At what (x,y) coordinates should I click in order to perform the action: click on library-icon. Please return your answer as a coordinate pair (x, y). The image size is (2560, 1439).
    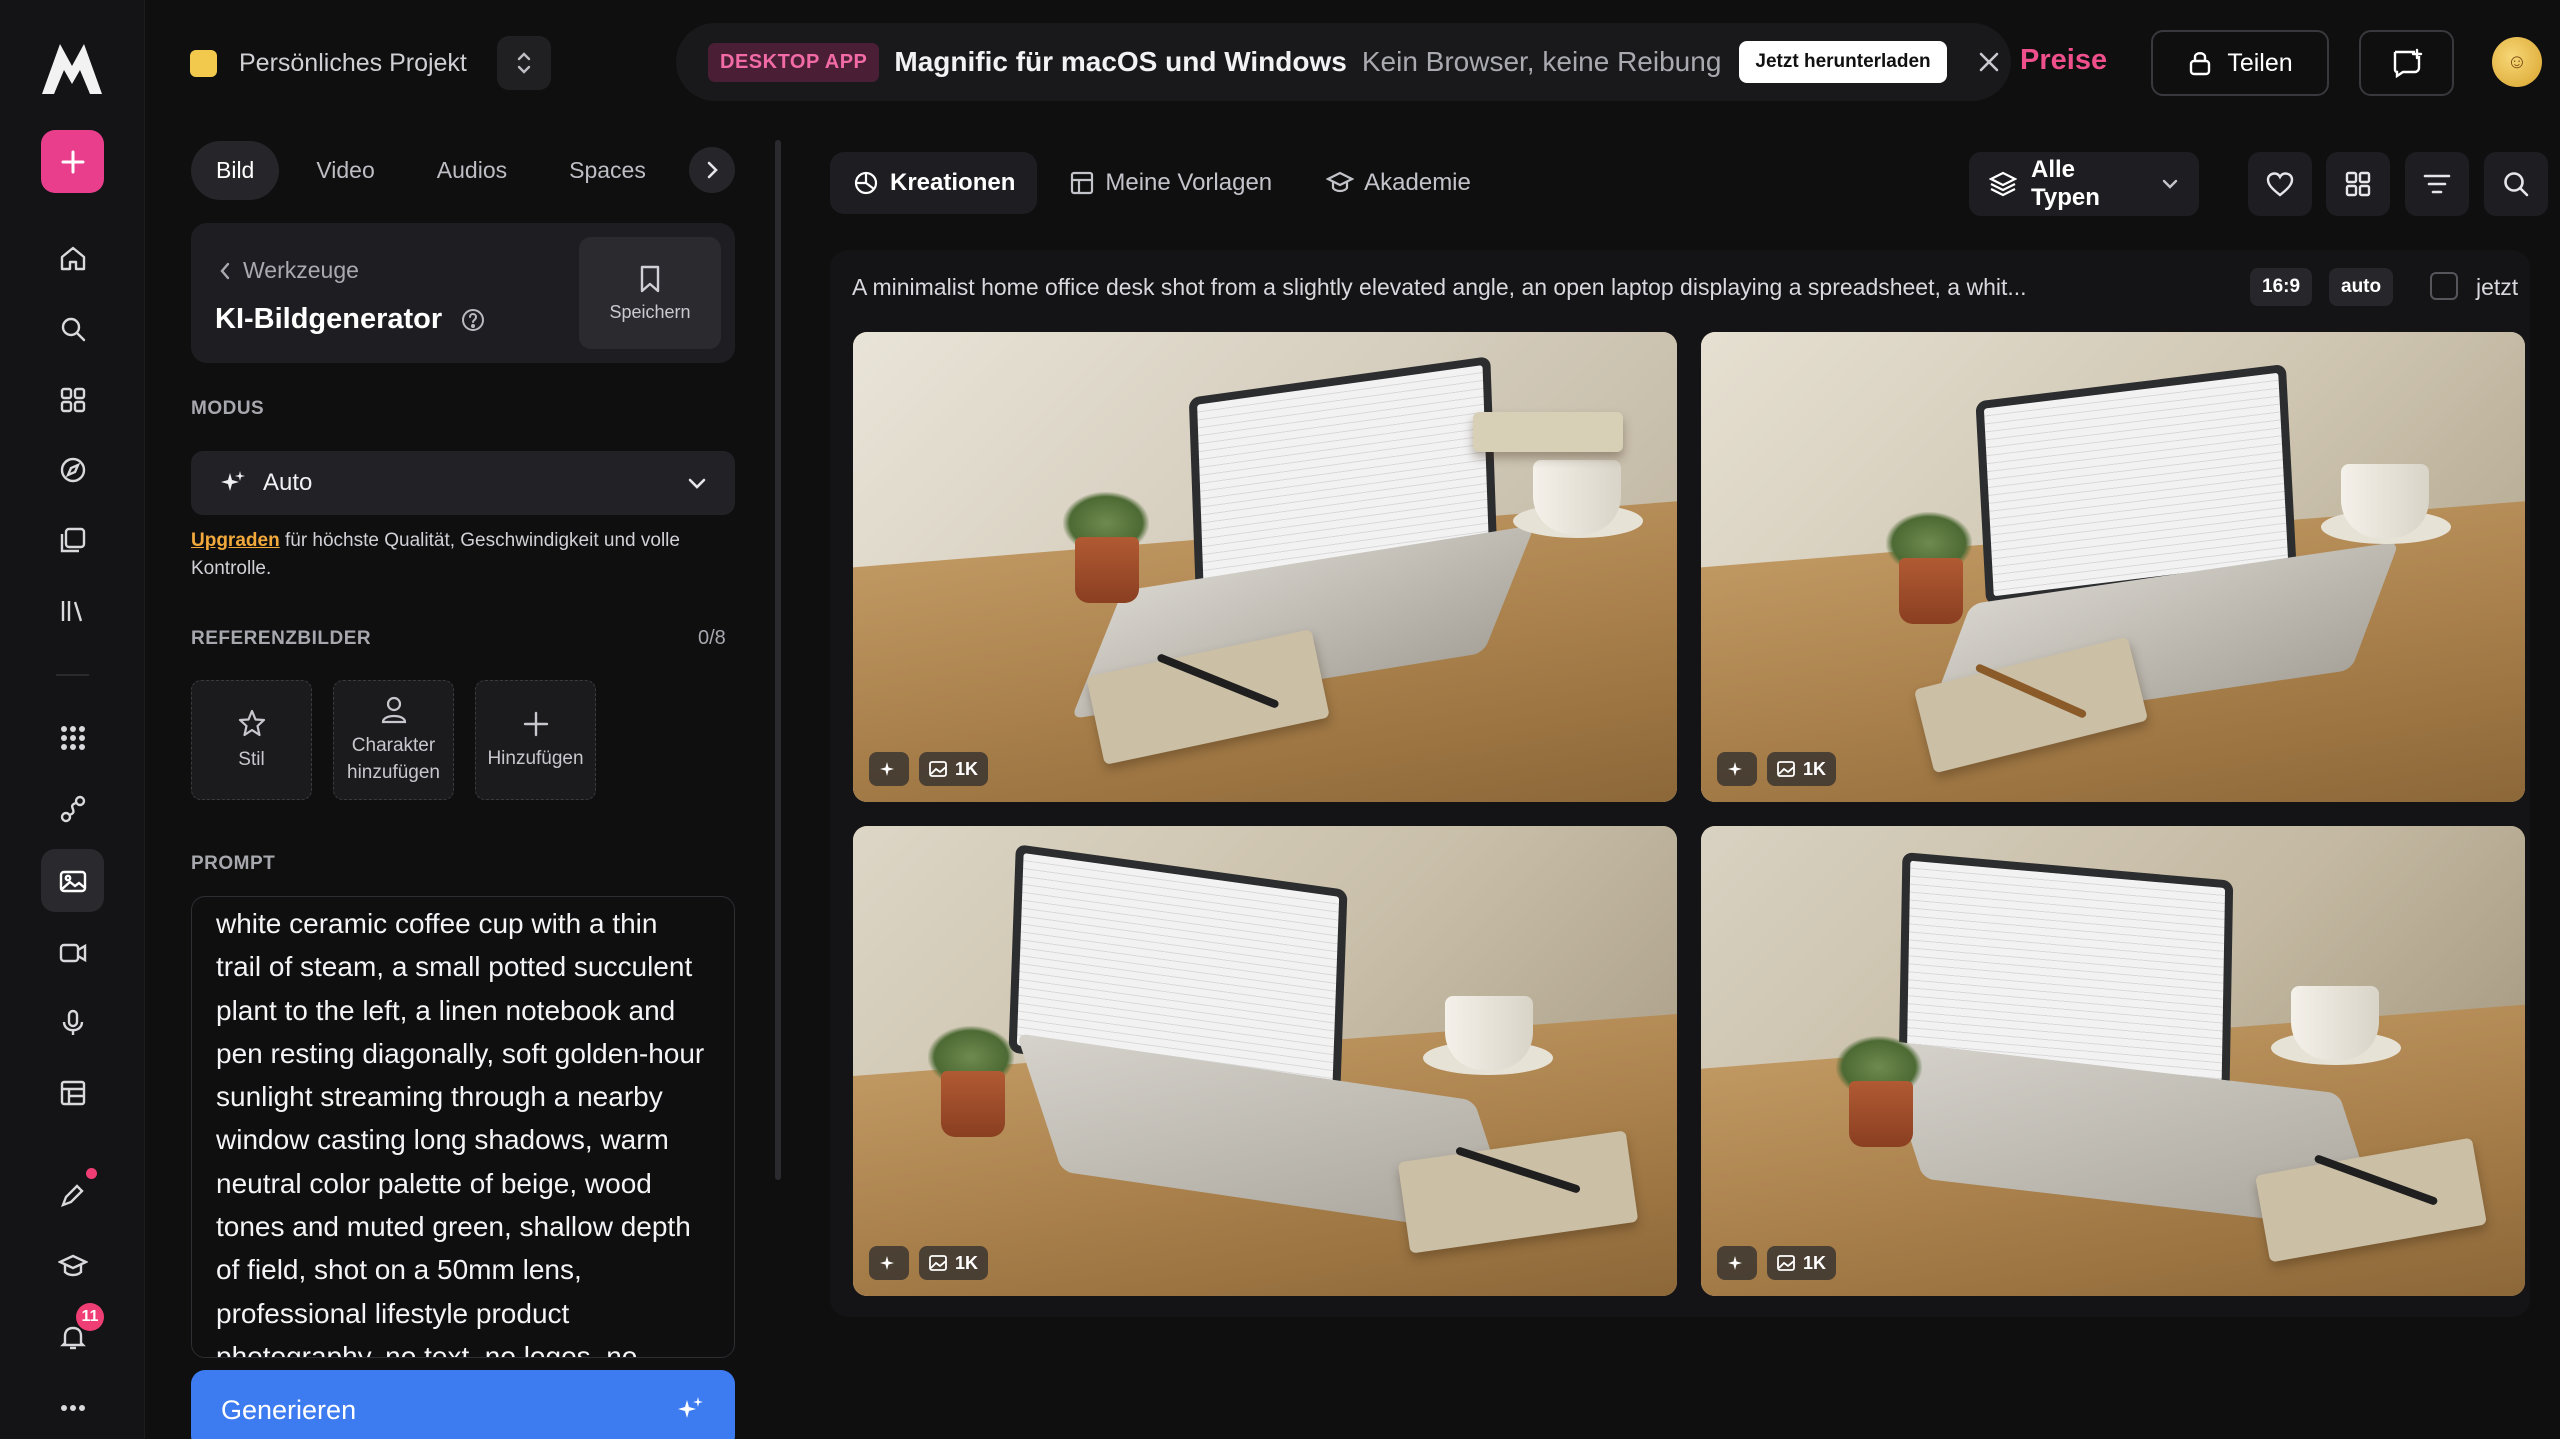
    Looking at the image, I should click on (72, 610).